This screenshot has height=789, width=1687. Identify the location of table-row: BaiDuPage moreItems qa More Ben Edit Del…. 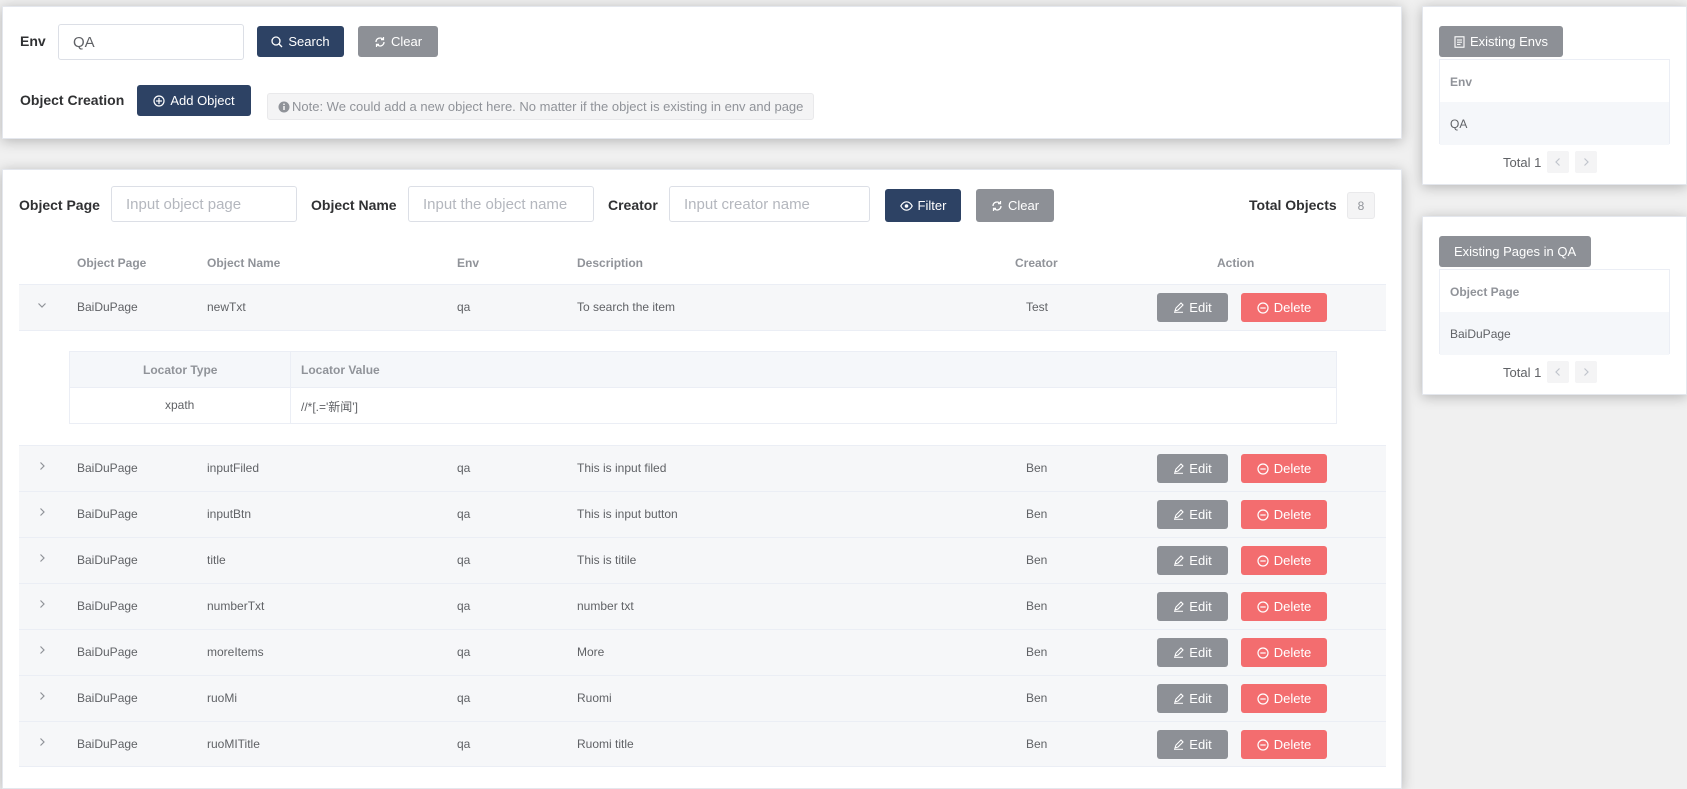
(702, 652).